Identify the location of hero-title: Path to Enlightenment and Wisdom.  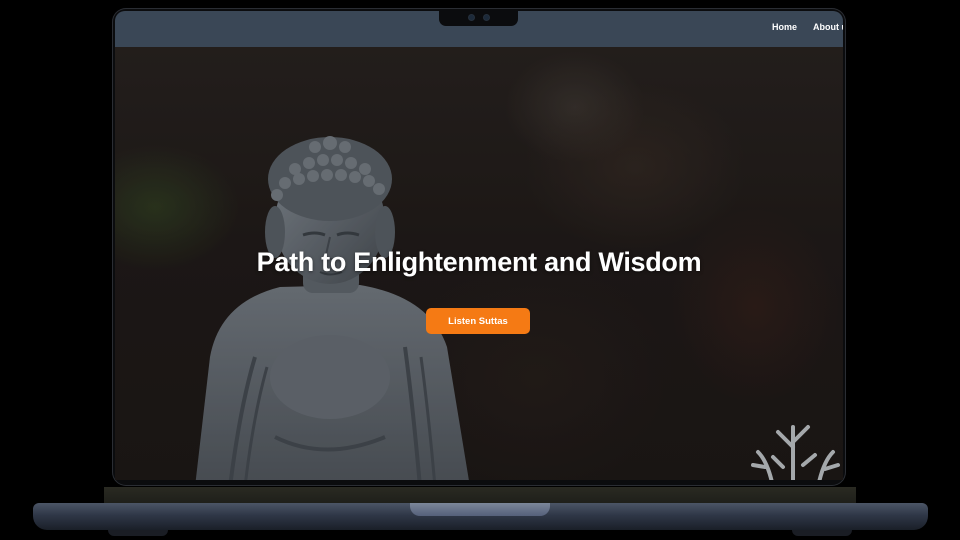
(479, 262).